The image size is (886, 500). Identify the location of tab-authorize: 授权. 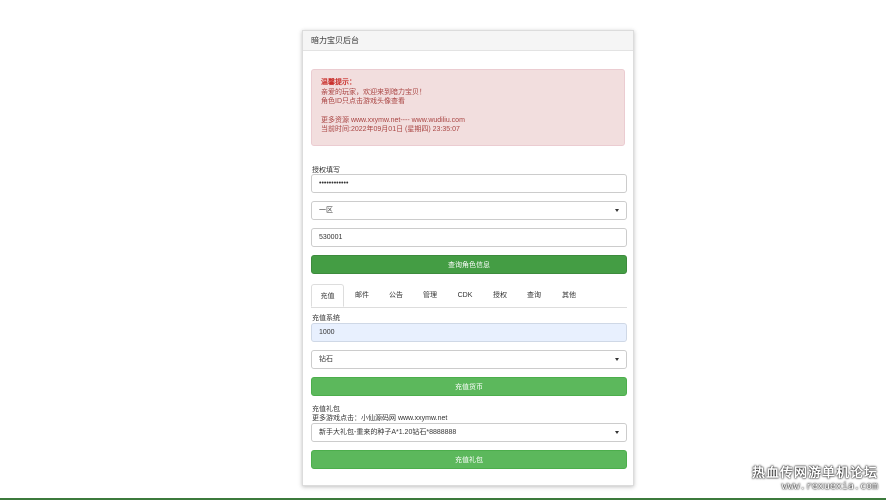
(500, 295).